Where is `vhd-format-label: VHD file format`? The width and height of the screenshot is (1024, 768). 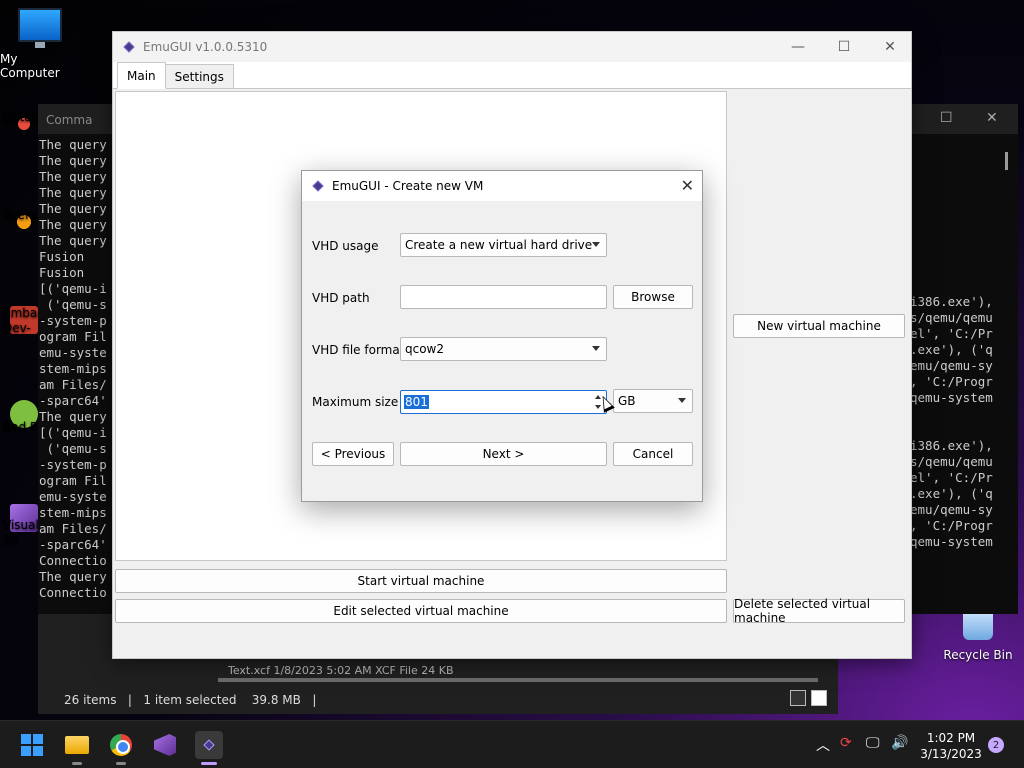
vhd-format-label: VHD file format is located at coordinates (358, 350).